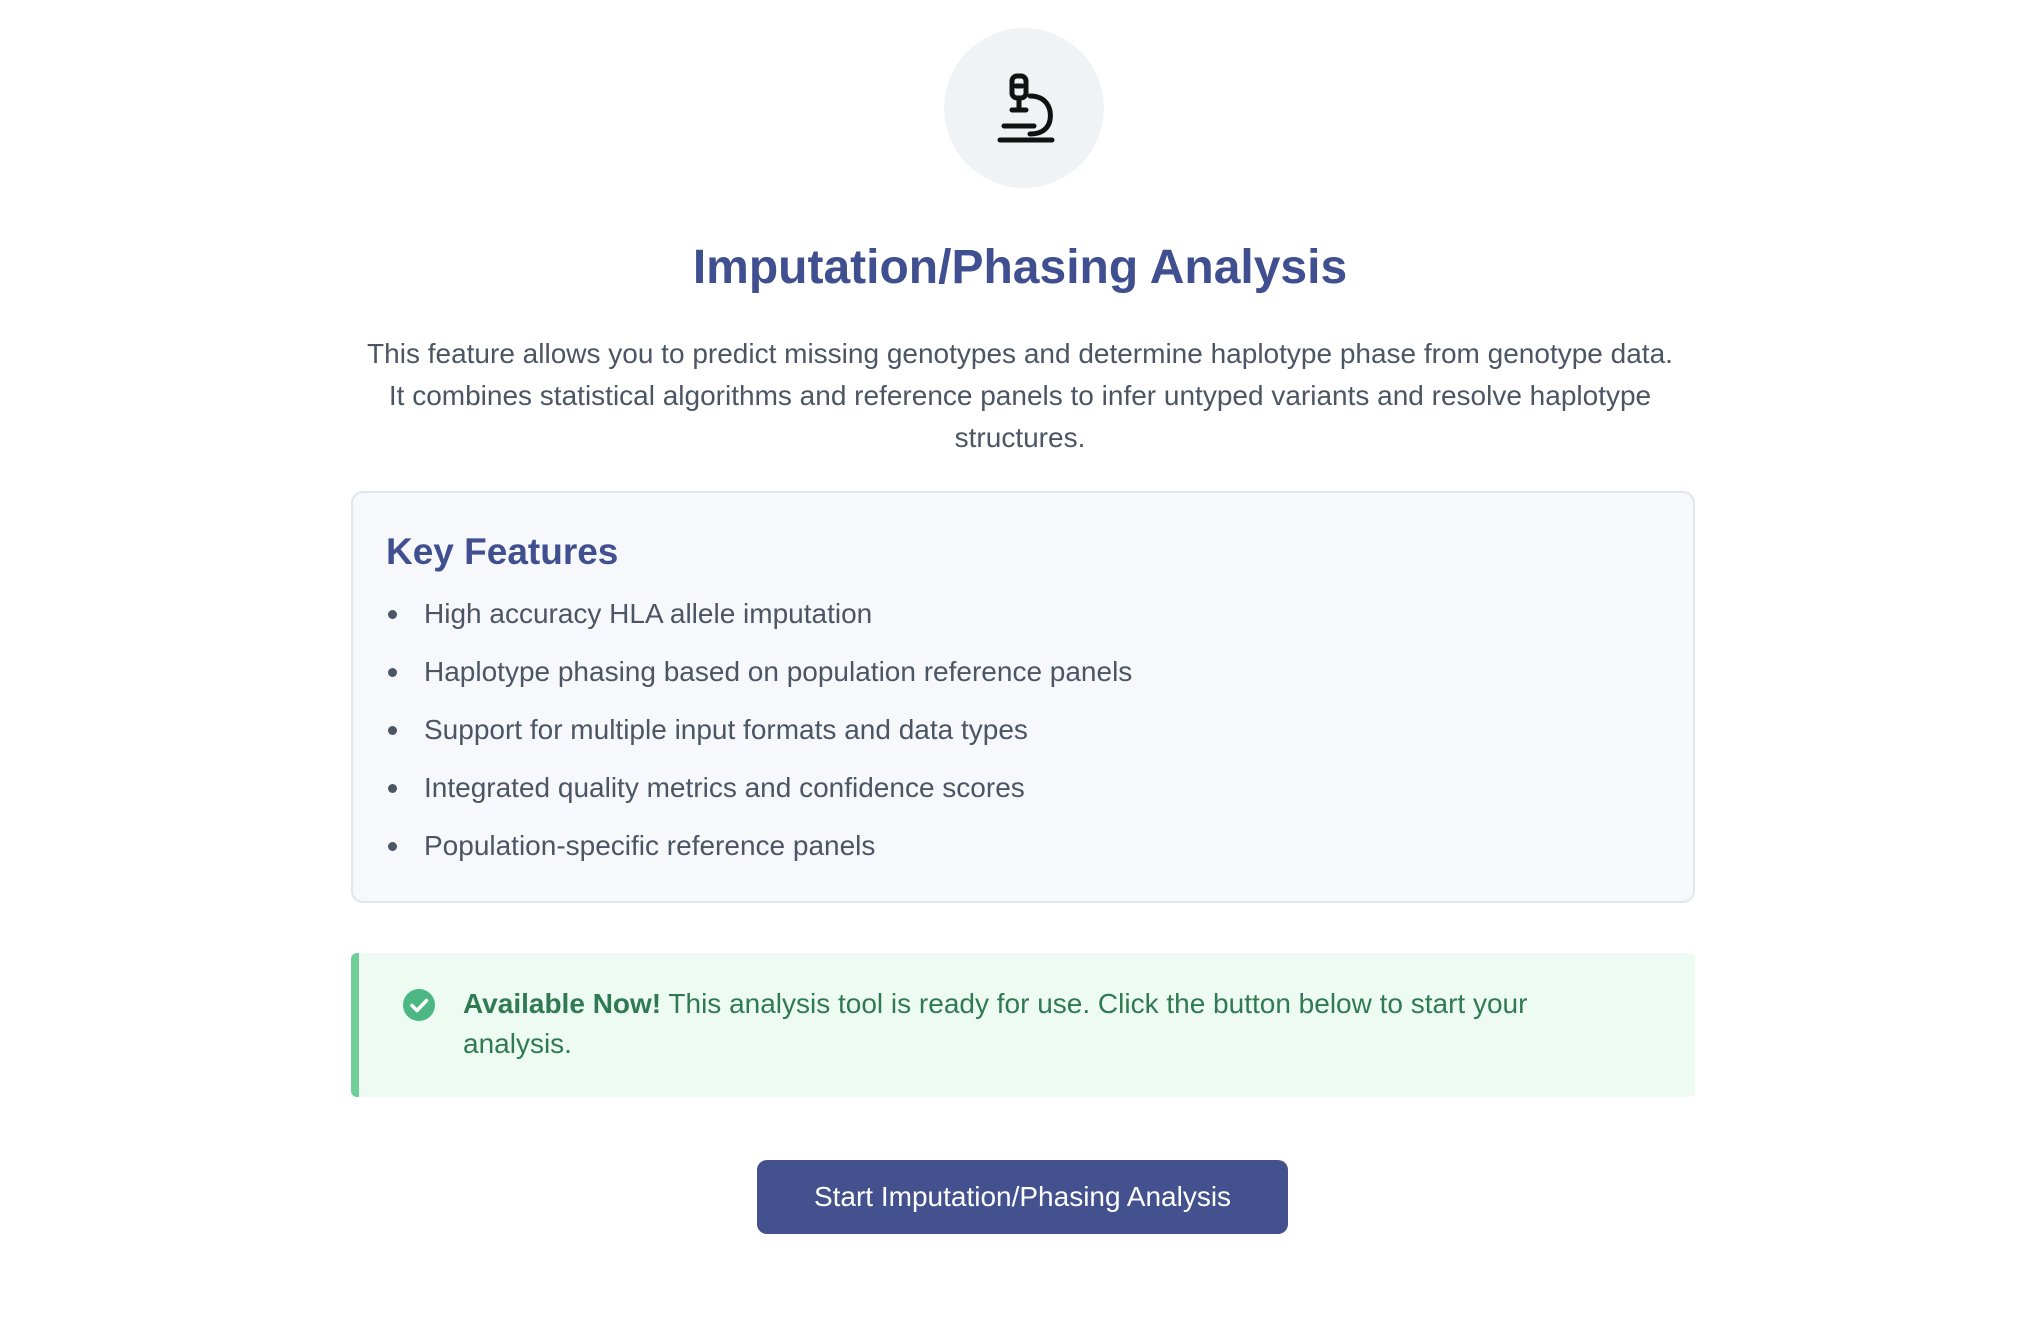 The height and width of the screenshot is (1324, 2040). Describe the element at coordinates (419, 1005) in the screenshot. I see `check-circle-icon` at that location.